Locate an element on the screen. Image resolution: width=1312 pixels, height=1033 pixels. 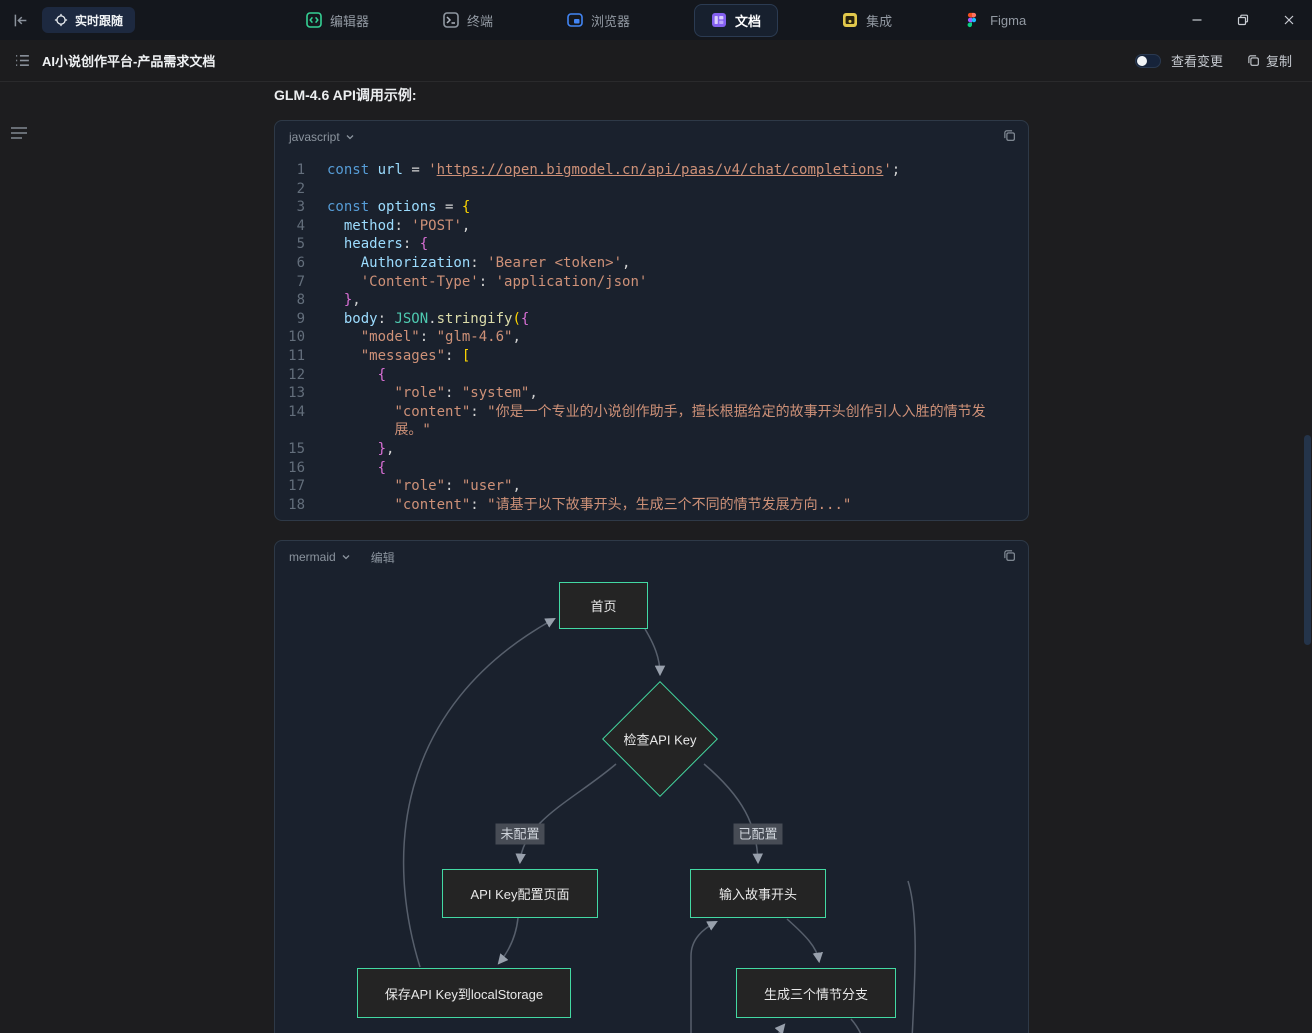
edge-check-to-config is located at coordinates (566, 814).